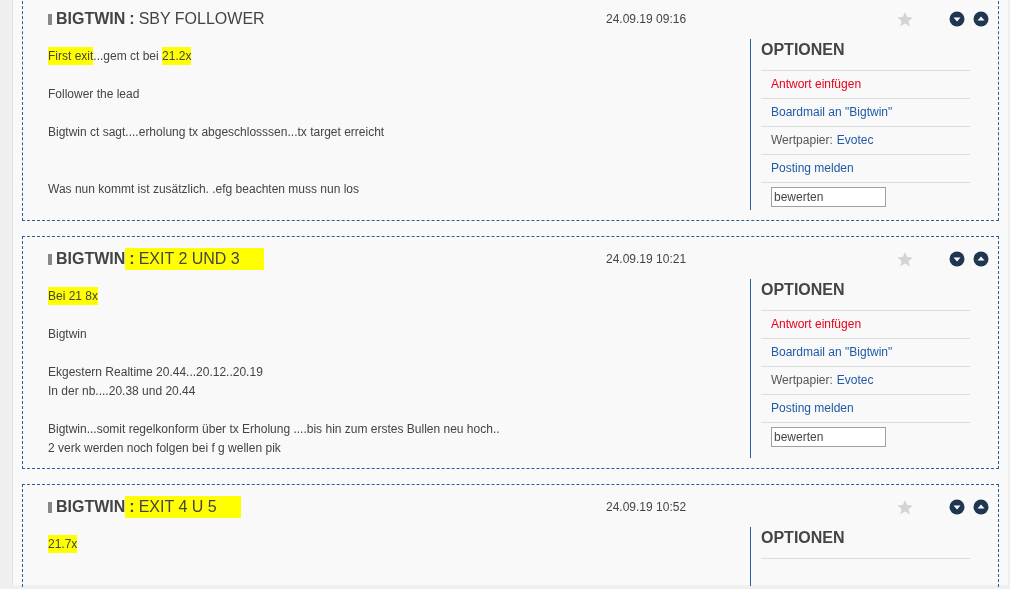  Describe the element at coordinates (647, 259) in the screenshot. I see `post-date: 24.09.19 10:21` at that location.